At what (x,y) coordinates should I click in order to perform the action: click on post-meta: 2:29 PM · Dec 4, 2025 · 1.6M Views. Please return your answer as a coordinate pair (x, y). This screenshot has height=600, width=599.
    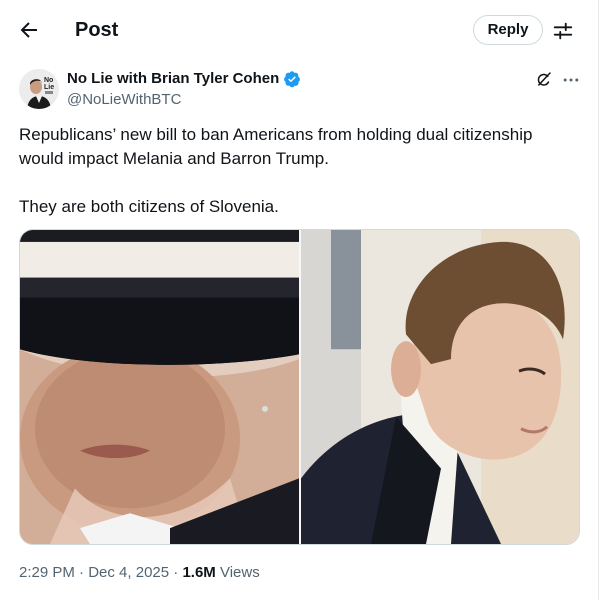
    Looking at the image, I should click on (139, 573).